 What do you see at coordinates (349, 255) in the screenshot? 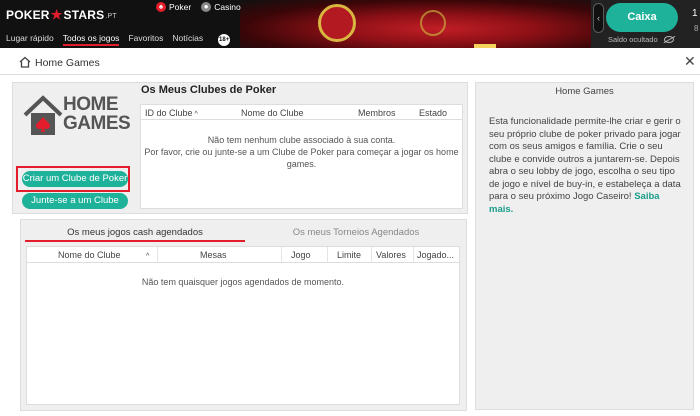
I see `column-limit: Limite` at bounding box center [349, 255].